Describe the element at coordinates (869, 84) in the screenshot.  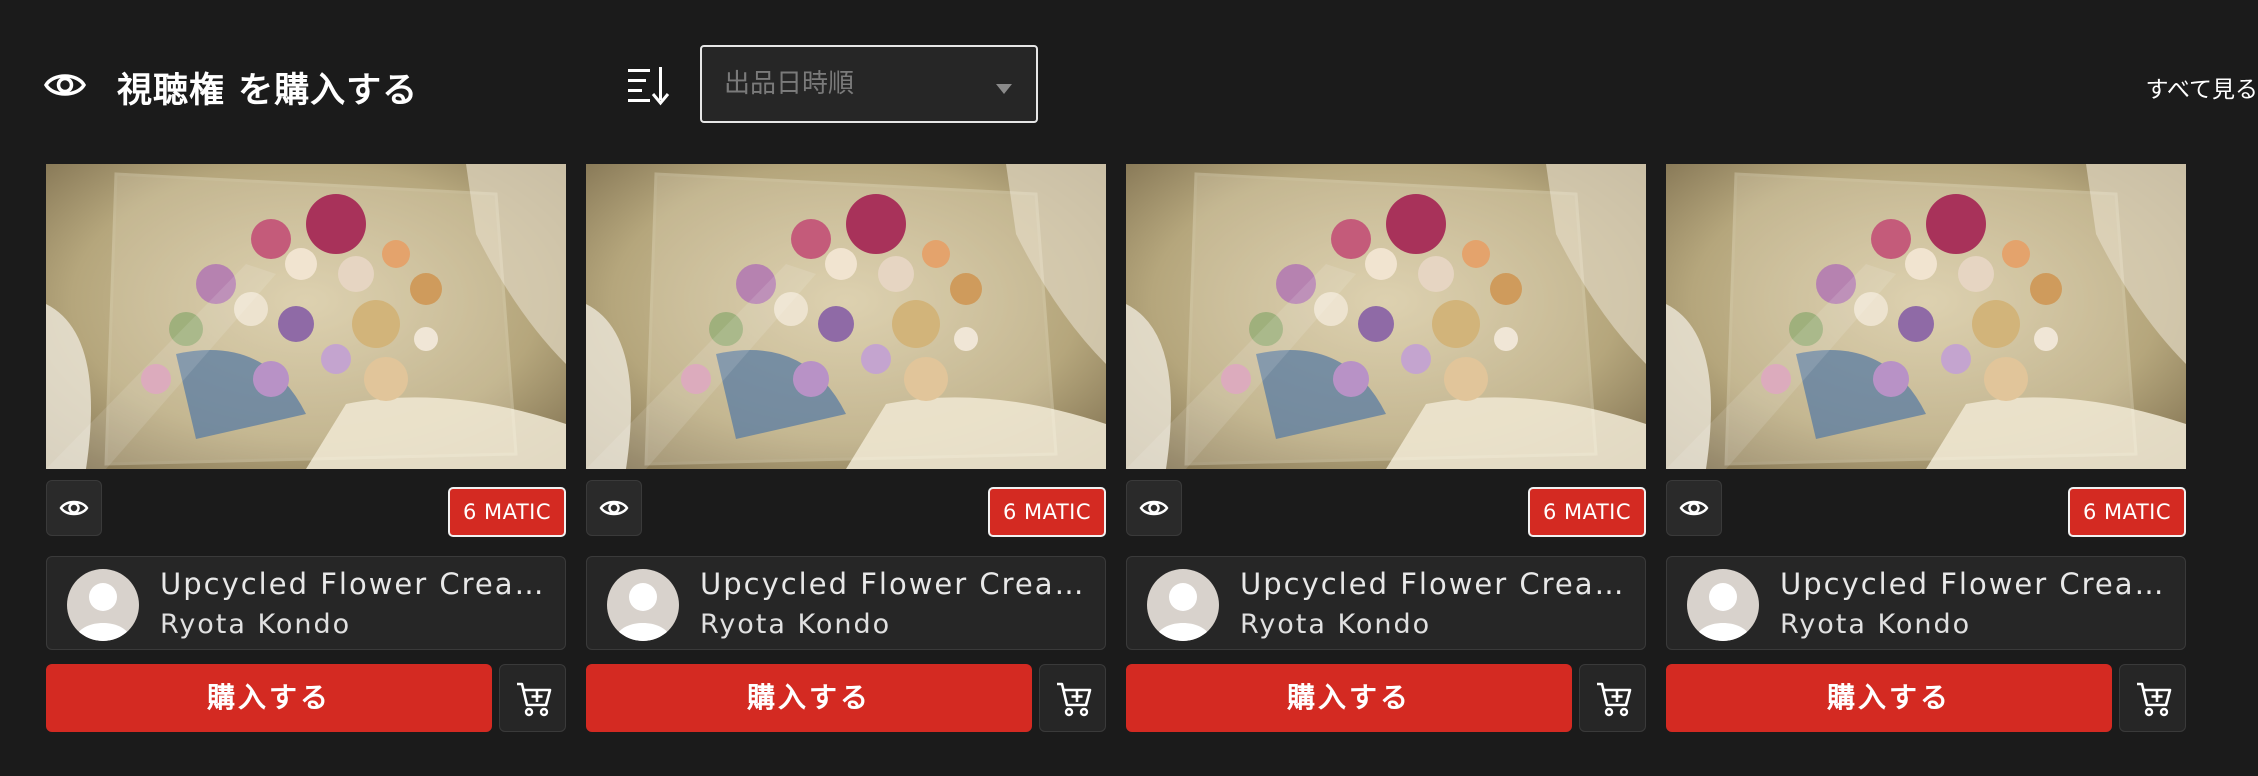
I see `sort-select: 出品日時順` at that location.